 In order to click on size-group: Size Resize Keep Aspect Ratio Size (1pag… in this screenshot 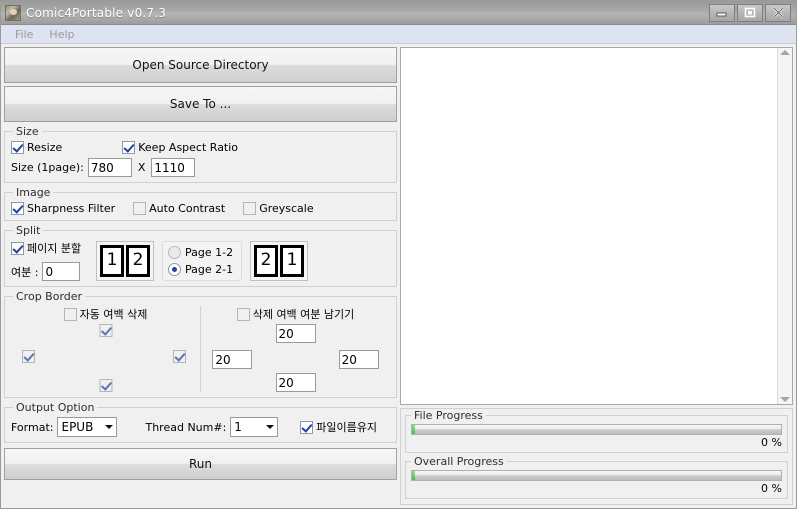, I will do `click(200, 154)`.